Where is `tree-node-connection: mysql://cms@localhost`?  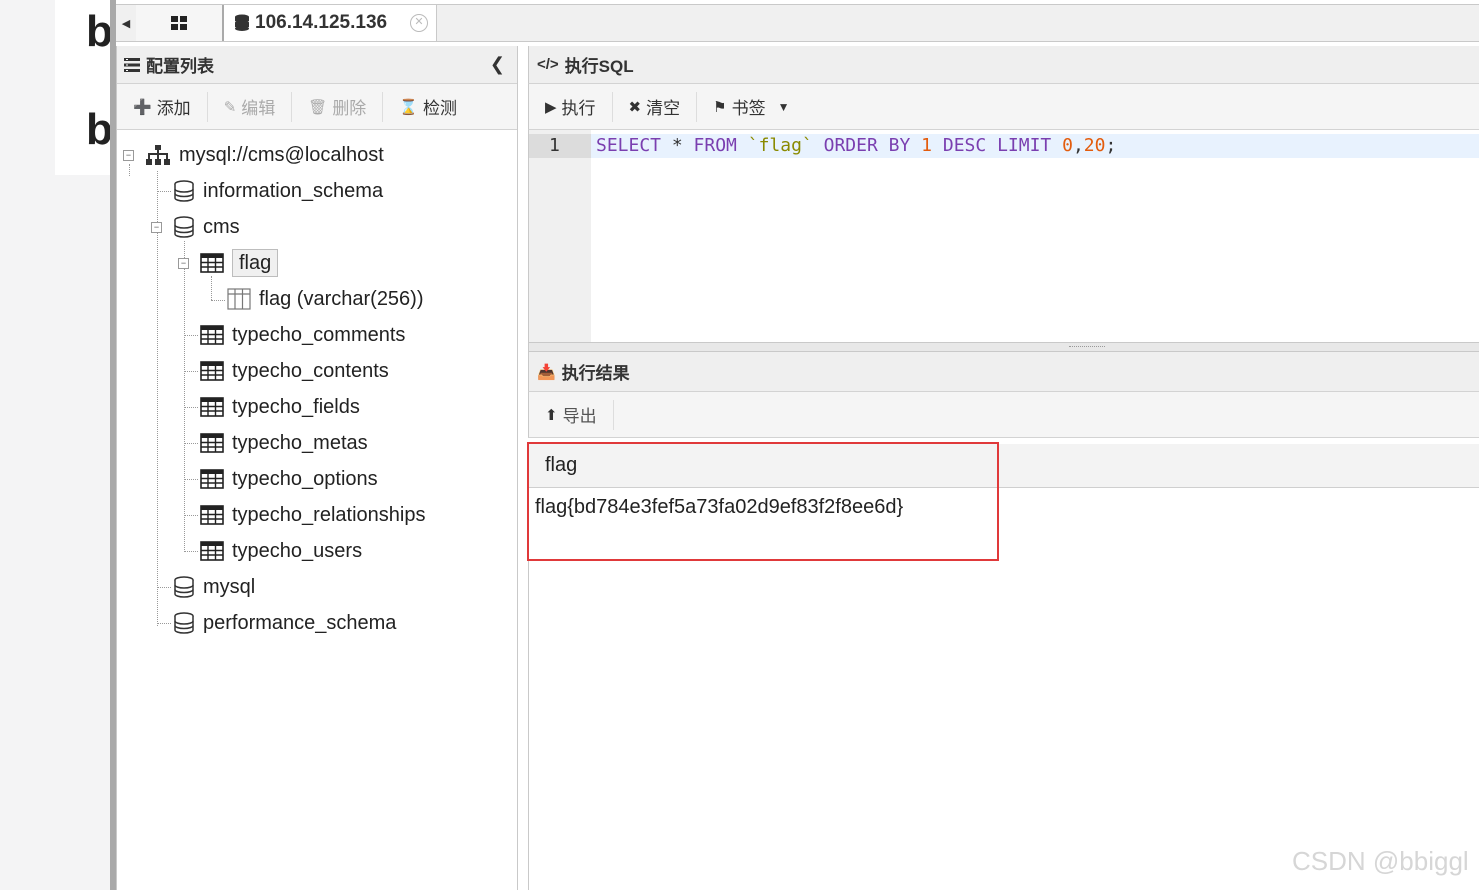 tree-node-connection: mysql://cms@localhost is located at coordinates (264, 155).